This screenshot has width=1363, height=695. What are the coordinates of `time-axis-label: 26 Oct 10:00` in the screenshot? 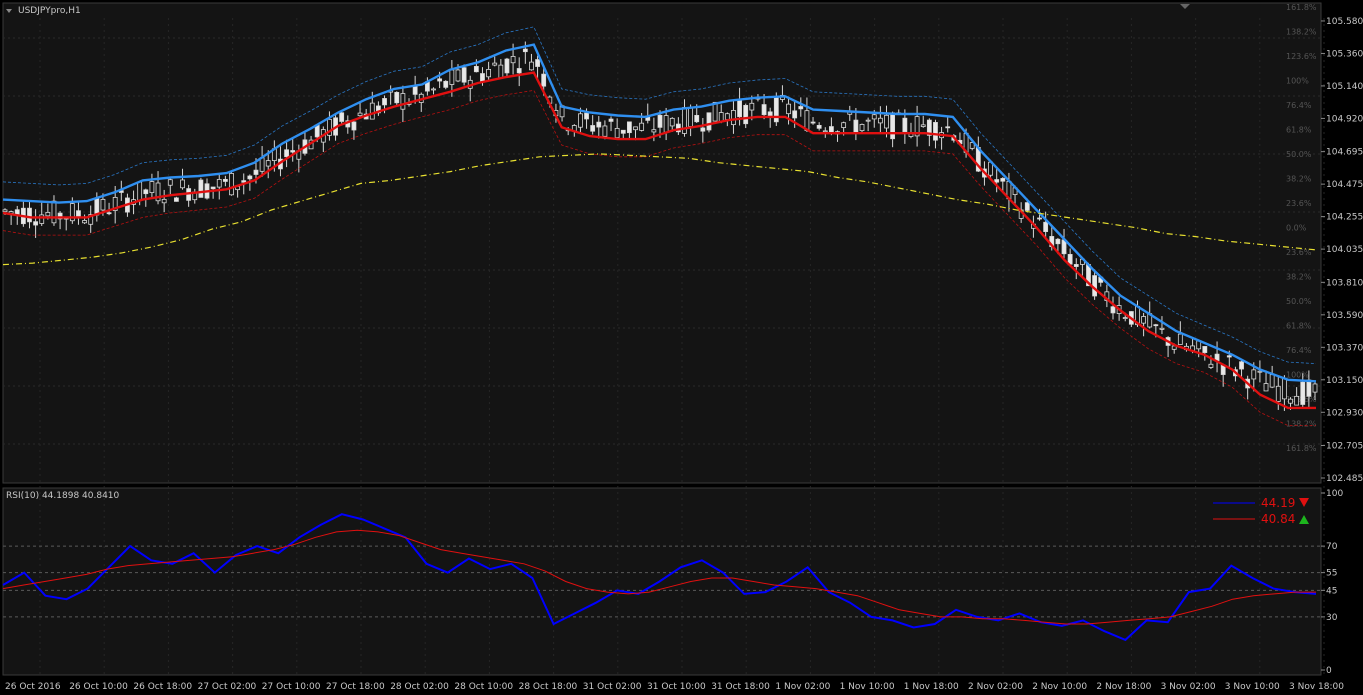 It's located at (98, 687).